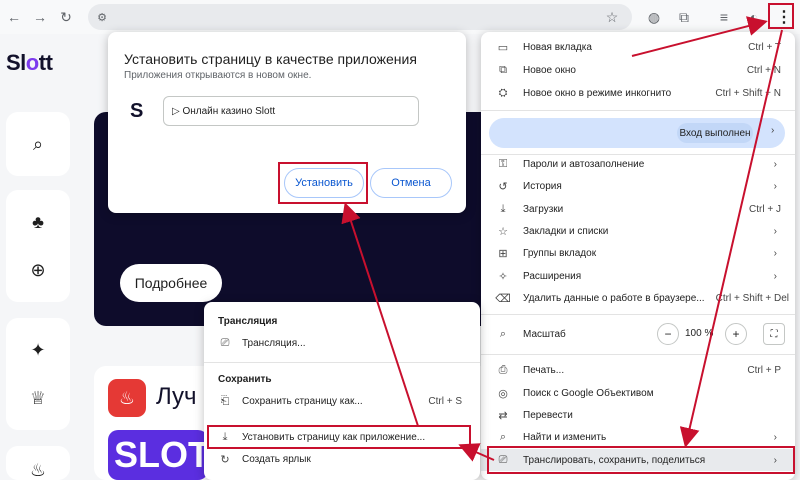 This screenshot has width=800, height=480. What do you see at coordinates (684, 17) in the screenshot?
I see `extensions-icon: ⧉` at bounding box center [684, 17].